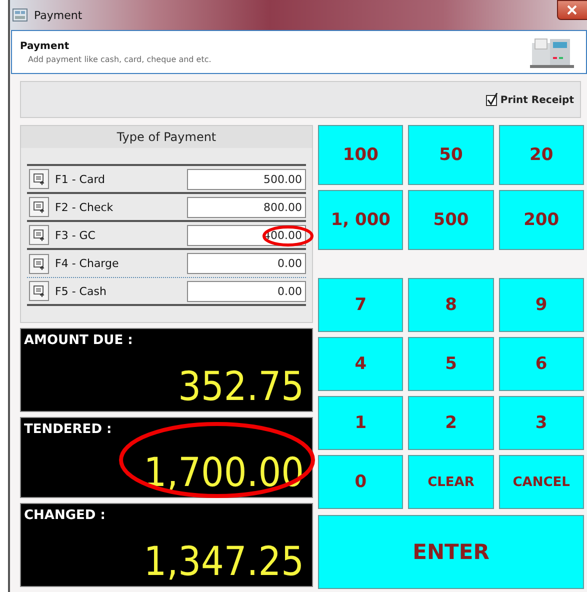  What do you see at coordinates (451, 364) in the screenshot?
I see `keypad-key: 5` at bounding box center [451, 364].